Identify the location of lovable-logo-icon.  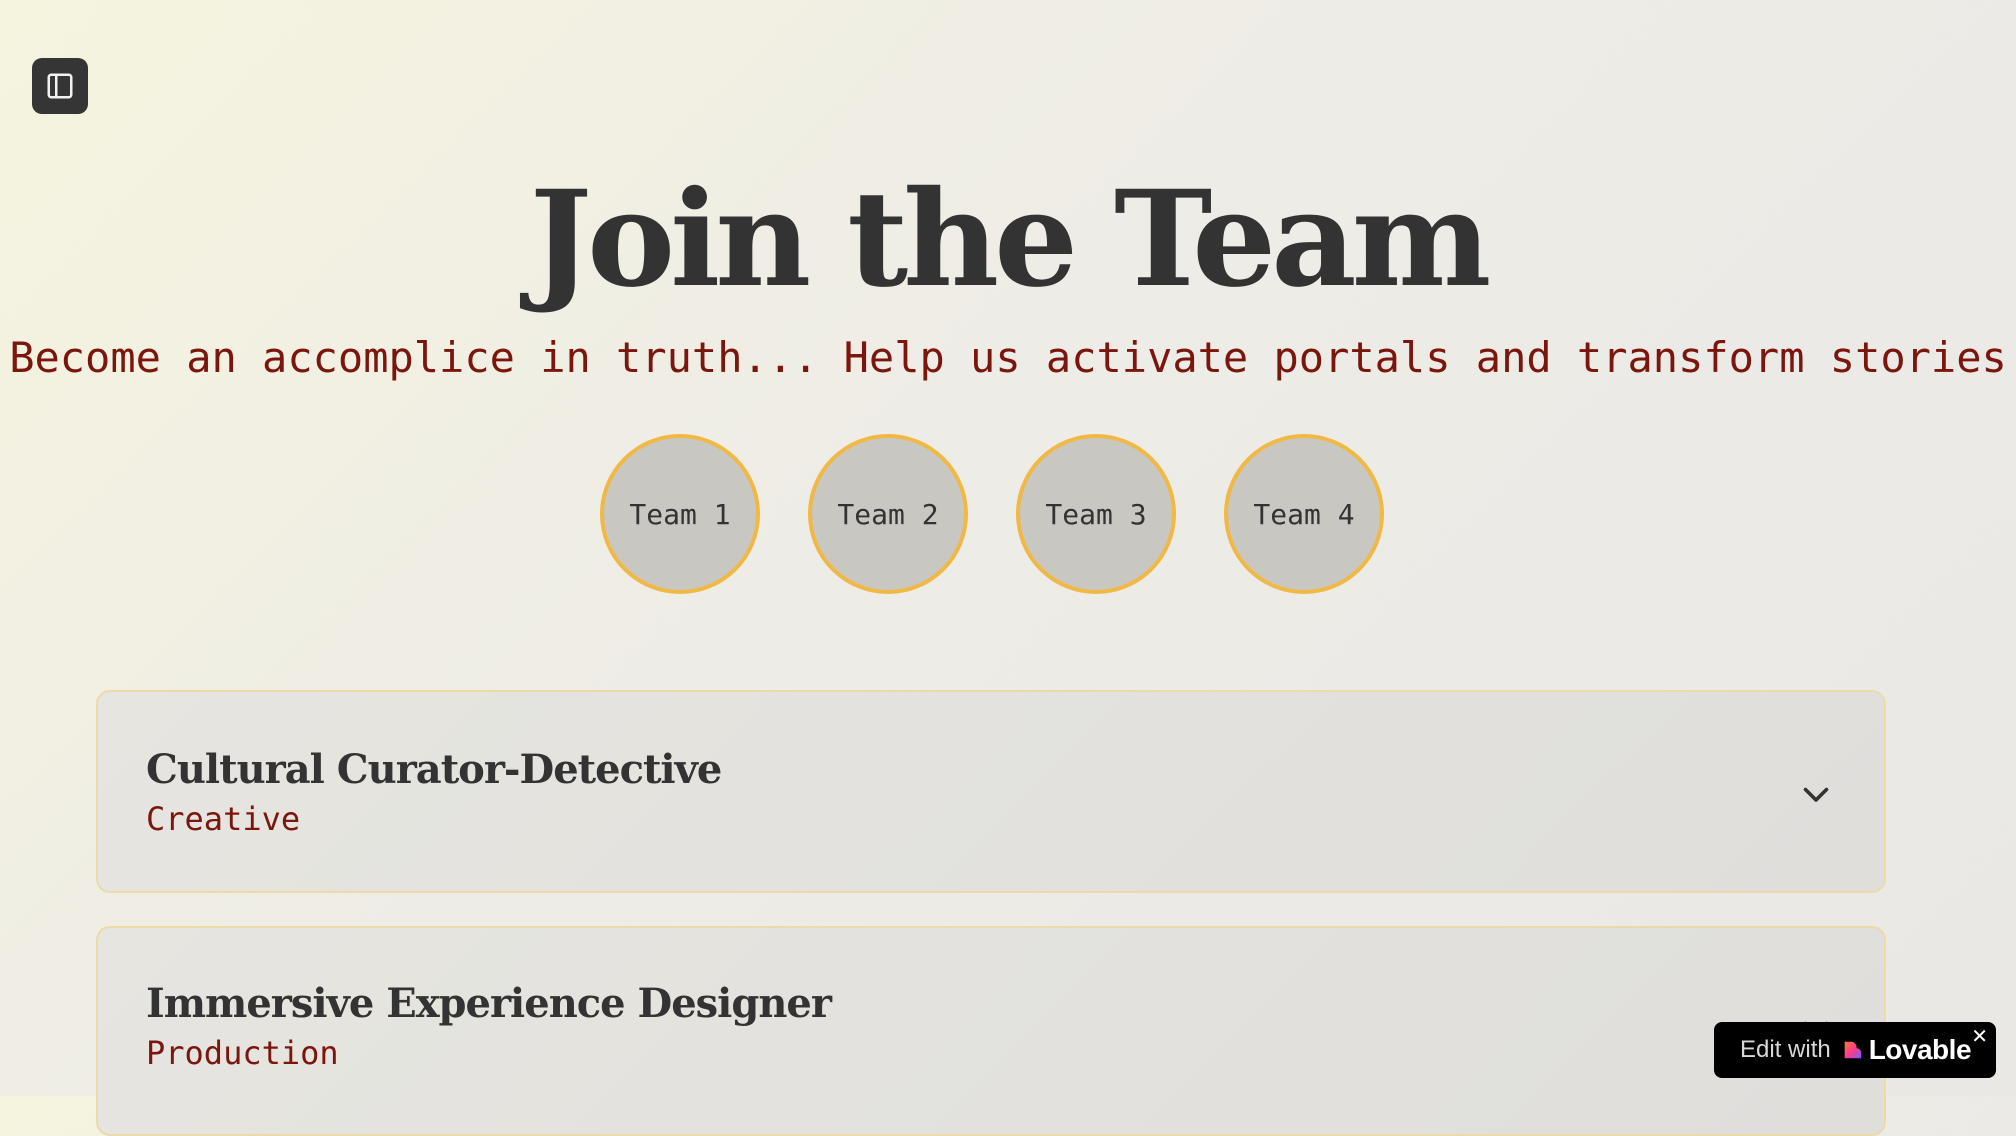
(1852, 1050).